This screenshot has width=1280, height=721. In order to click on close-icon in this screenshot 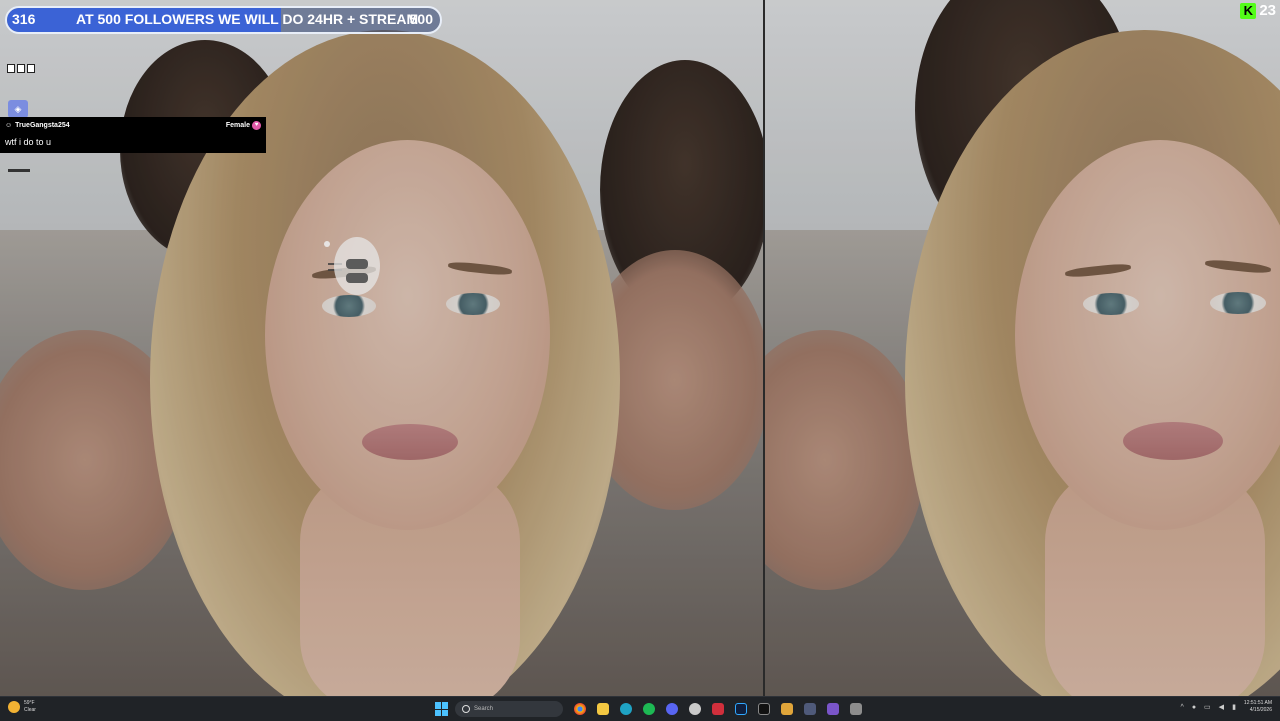, I will do `click(31, 68)`.